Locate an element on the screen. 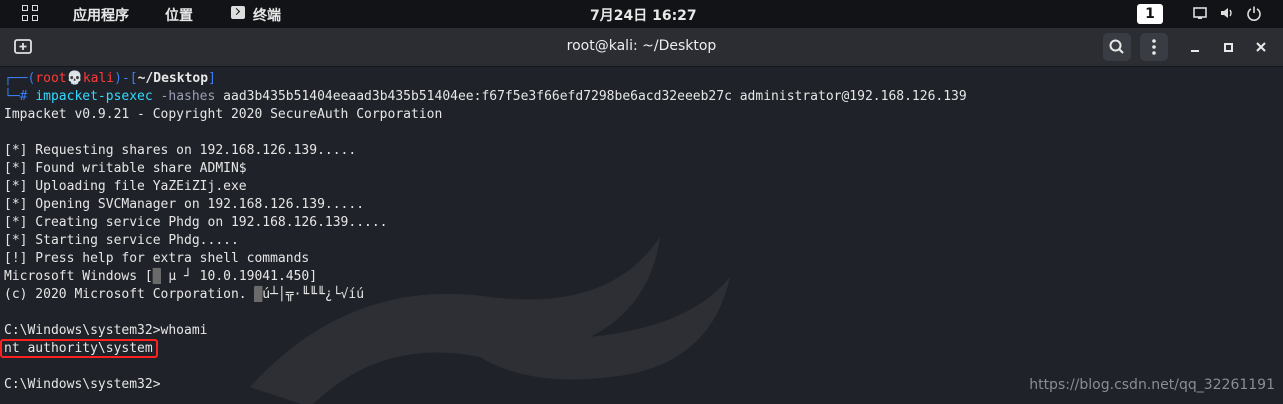 This screenshot has height=404, width=1283. top-panel: 应用程序 位置 终端 7月24日 16:27 1 is located at coordinates (641, 14).